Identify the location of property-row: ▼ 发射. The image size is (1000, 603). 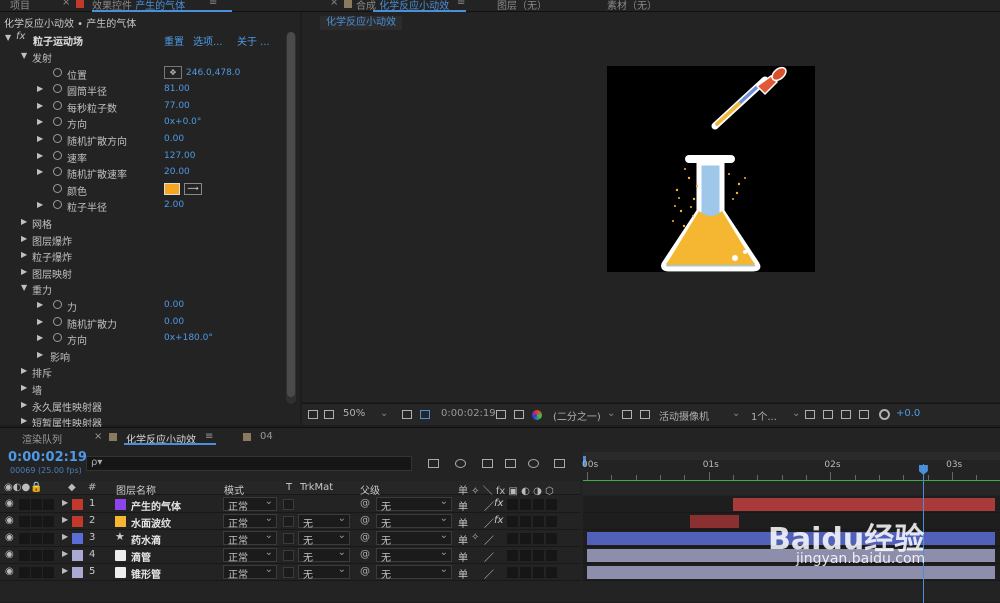
(142, 56).